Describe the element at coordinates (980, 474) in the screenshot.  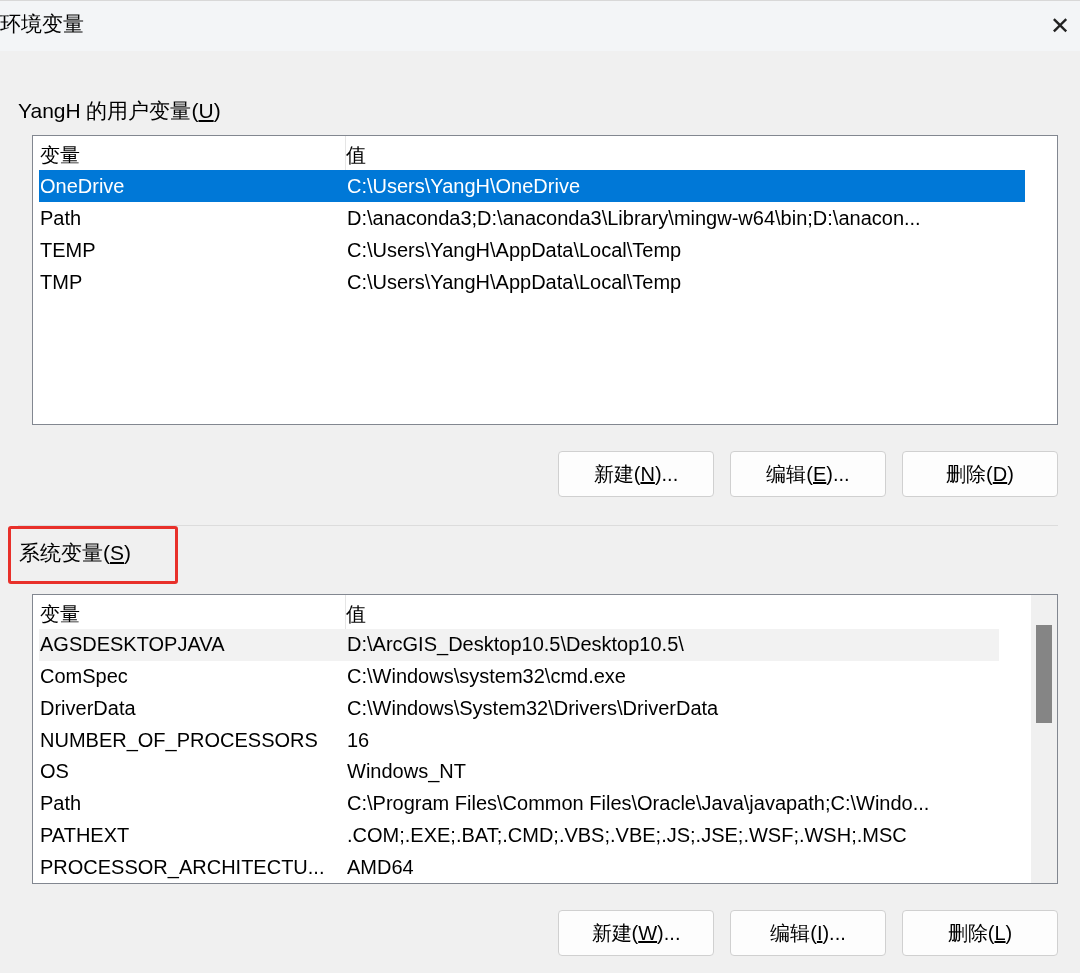
I see `dialog-button: 删除(D)` at that location.